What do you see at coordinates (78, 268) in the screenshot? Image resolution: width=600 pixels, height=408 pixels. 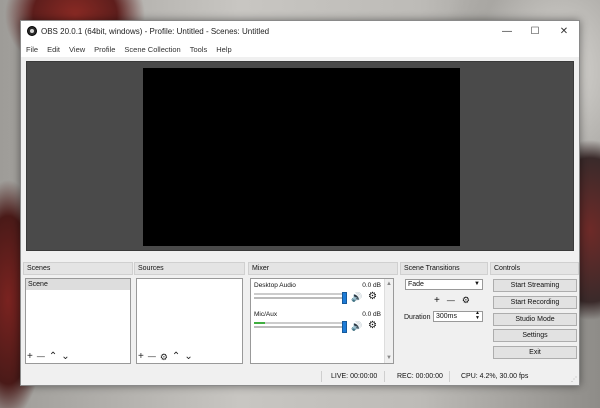 I see `scenes-header: Scenes` at bounding box center [78, 268].